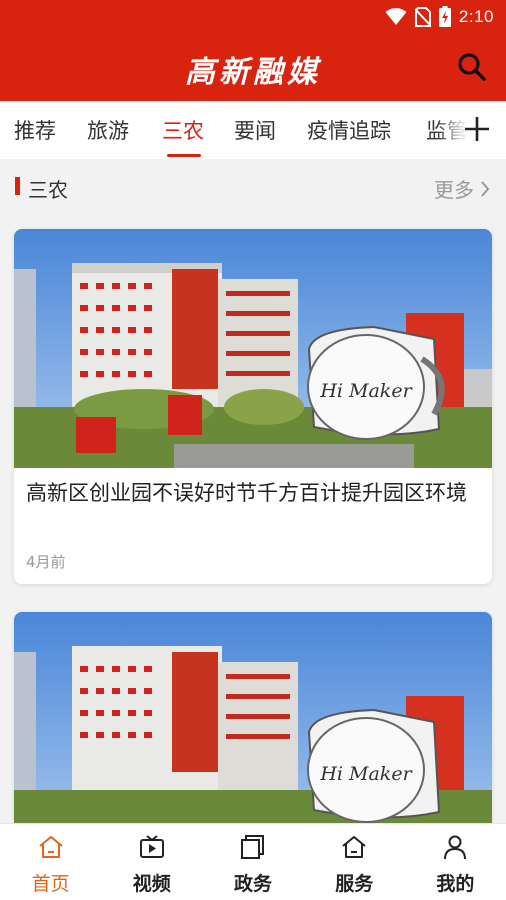  What do you see at coordinates (472, 67) in the screenshot?
I see `search-icon` at bounding box center [472, 67].